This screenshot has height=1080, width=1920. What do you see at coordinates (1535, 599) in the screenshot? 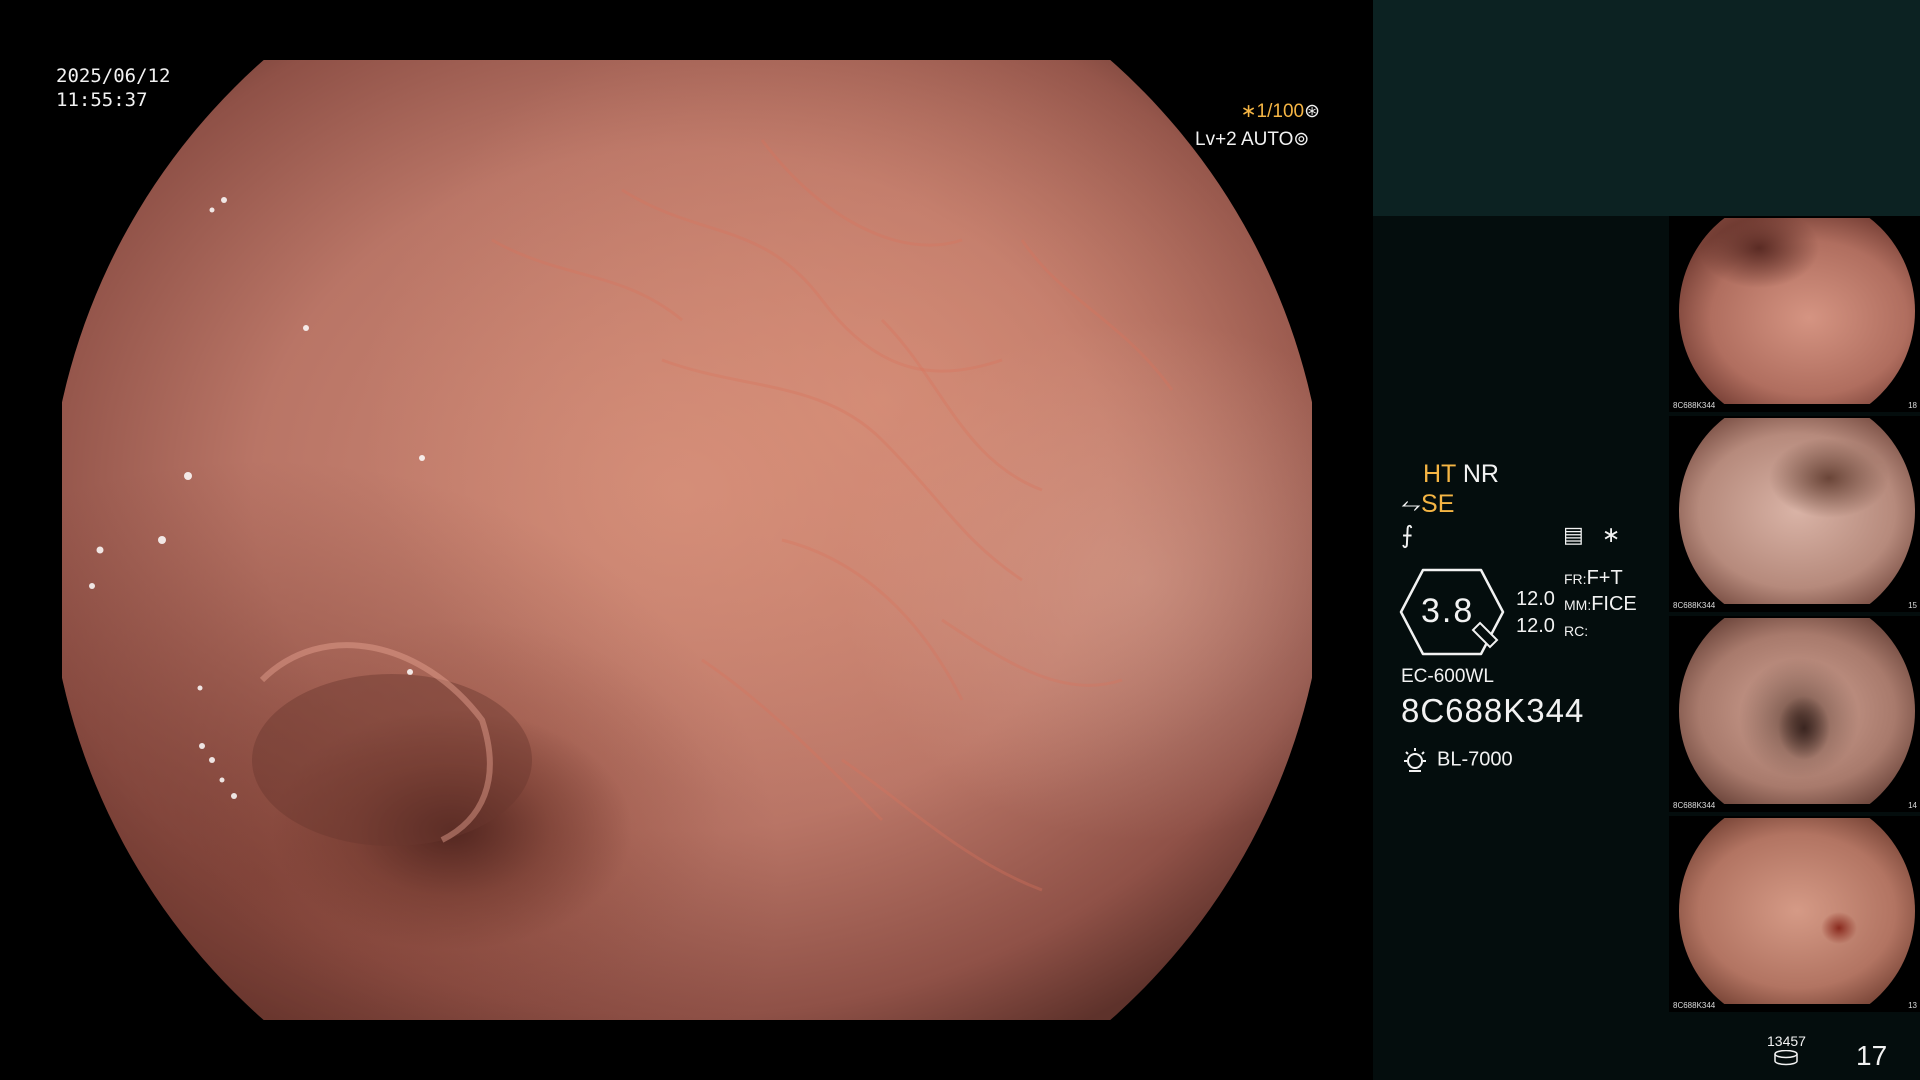
I see `value-1: 12.0` at bounding box center [1535, 599].